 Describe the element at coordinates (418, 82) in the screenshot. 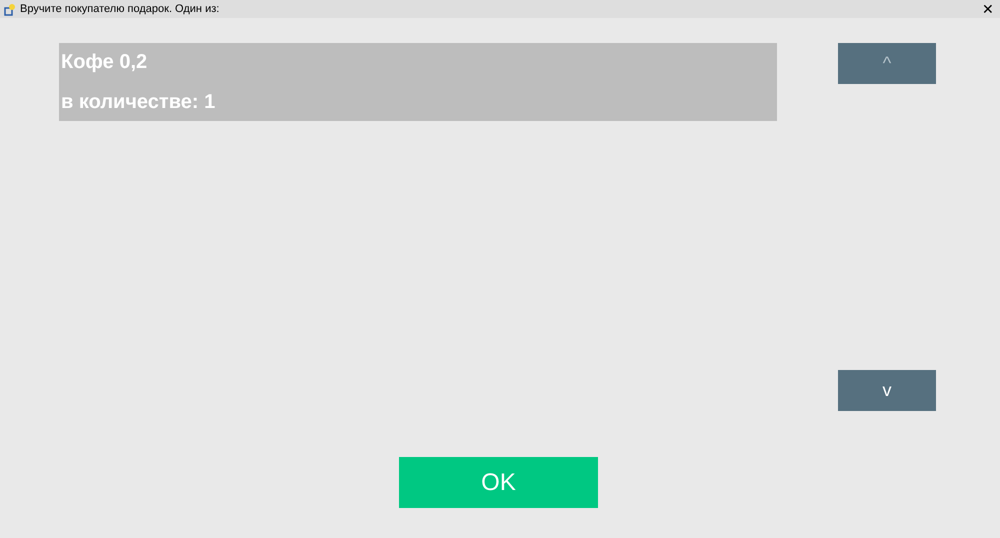

I see `gift-item: Кофе 0,2 в количестве: 1` at that location.